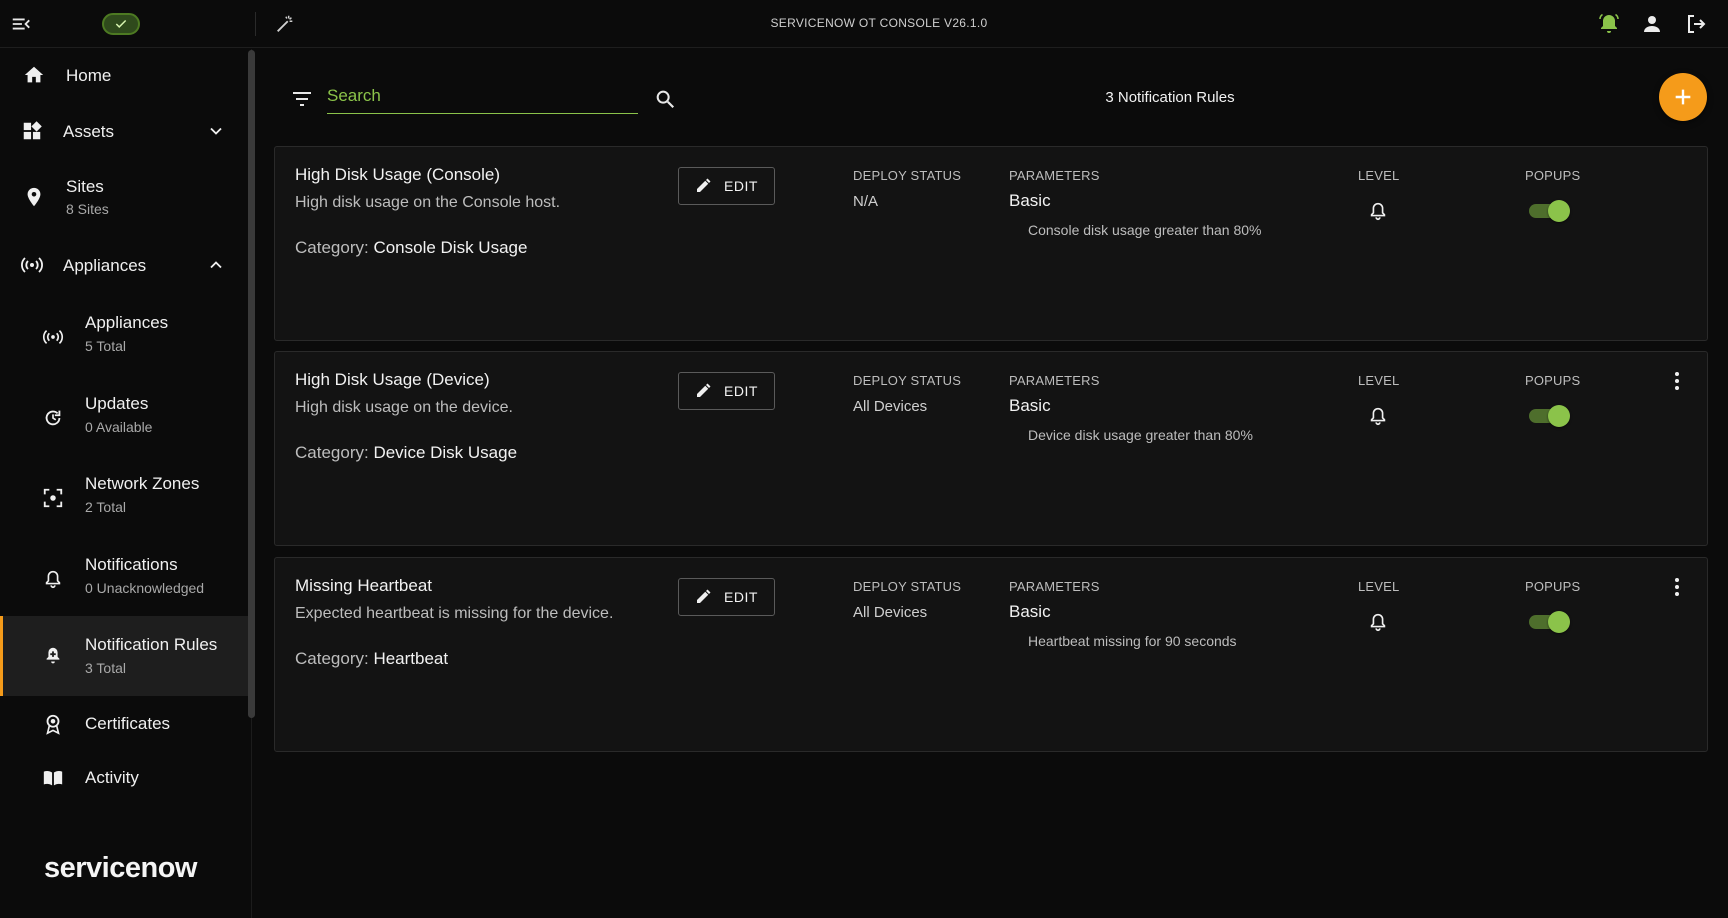 The height and width of the screenshot is (918, 1728). Describe the element at coordinates (124, 656) in the screenshot. I see `sidebar-item-notification-rules: Notification Rules 3 Total` at that location.